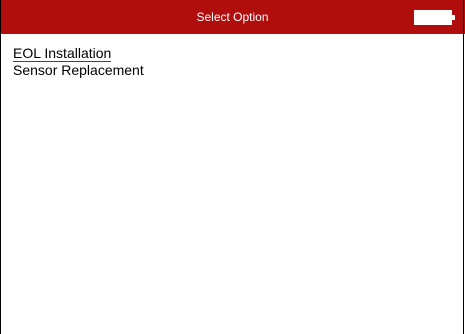 The width and height of the screenshot is (465, 334). I want to click on option-menu: EOL Installation Sensor Replacement, so click(78, 62).